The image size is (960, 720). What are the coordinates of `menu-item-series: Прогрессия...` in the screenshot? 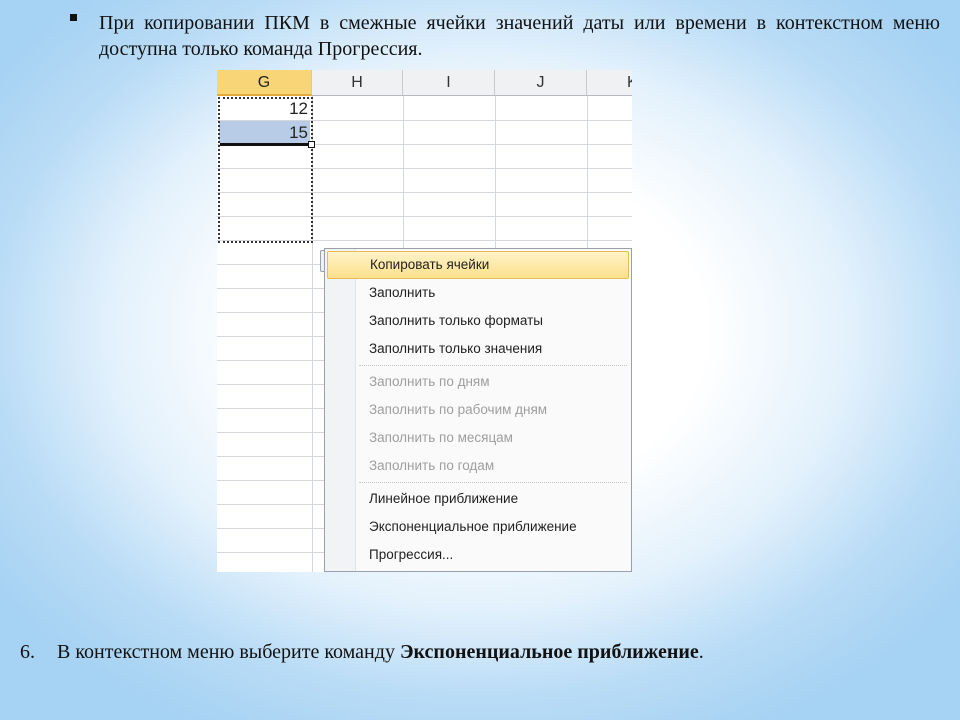 It's located at (478, 555).